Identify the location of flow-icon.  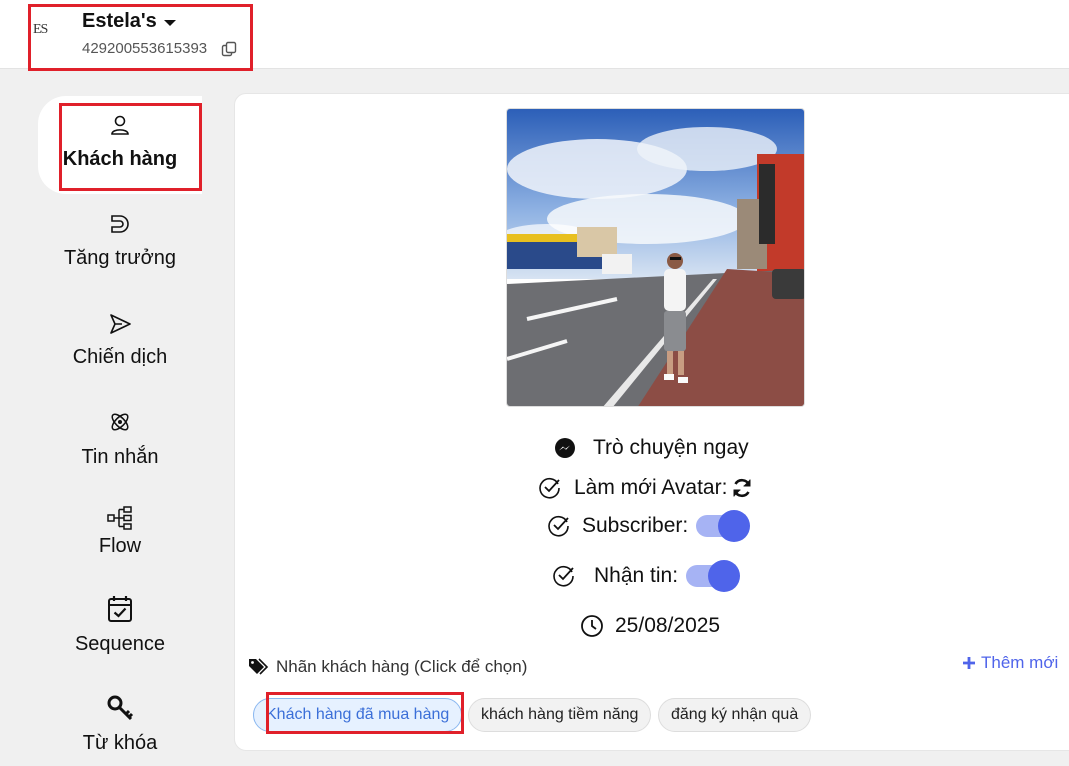
(119, 518).